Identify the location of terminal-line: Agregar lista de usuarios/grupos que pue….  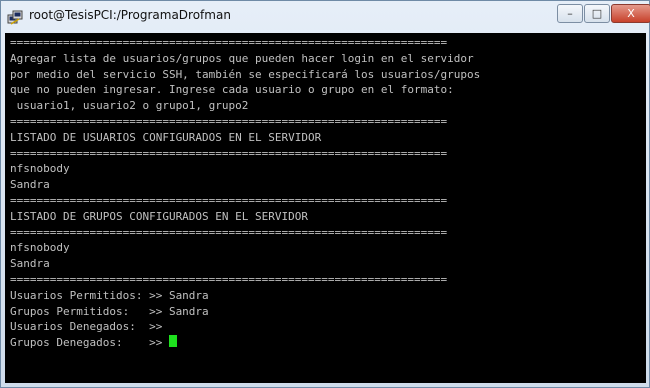
(242, 58).